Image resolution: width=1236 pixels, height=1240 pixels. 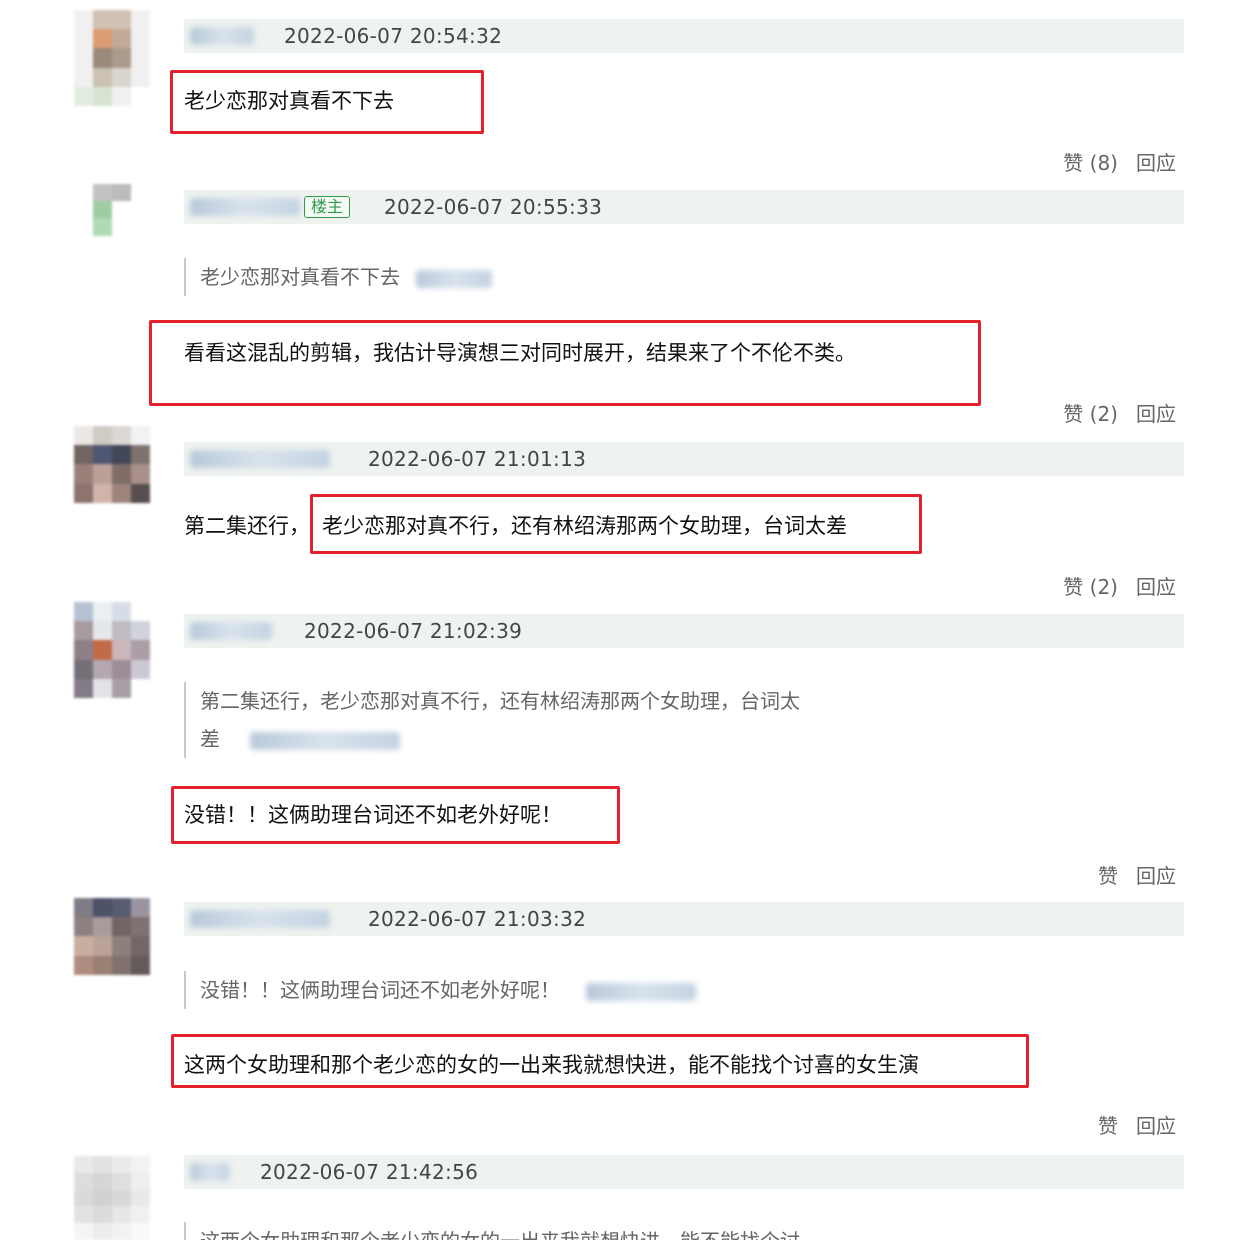 What do you see at coordinates (684, 459) in the screenshot?
I see `comment-header: 2022-06-07 21:01:13` at bounding box center [684, 459].